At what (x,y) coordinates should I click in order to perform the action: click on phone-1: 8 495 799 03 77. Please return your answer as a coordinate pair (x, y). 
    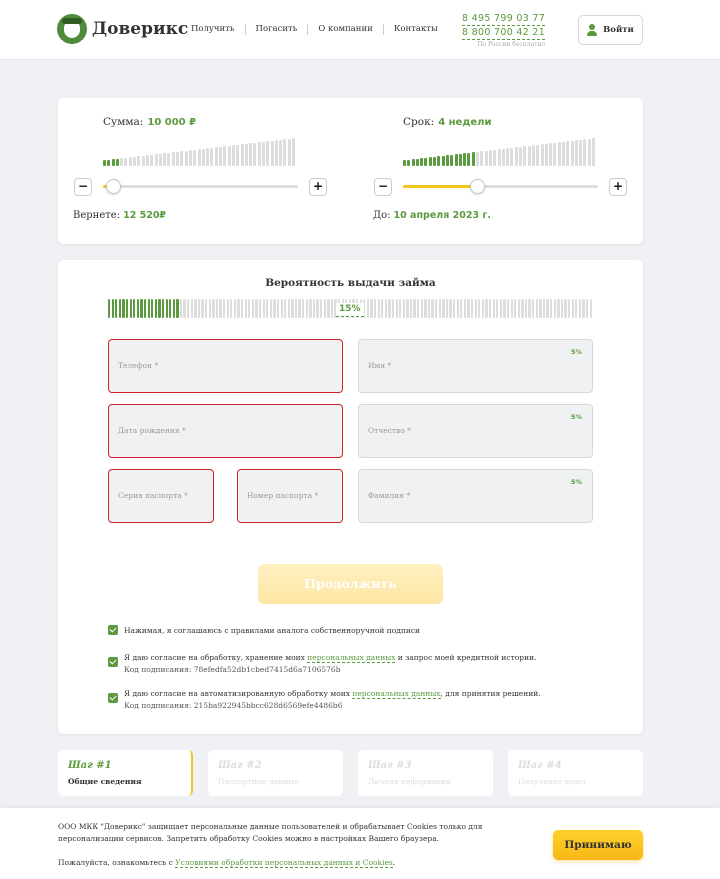
    Looking at the image, I should click on (503, 18).